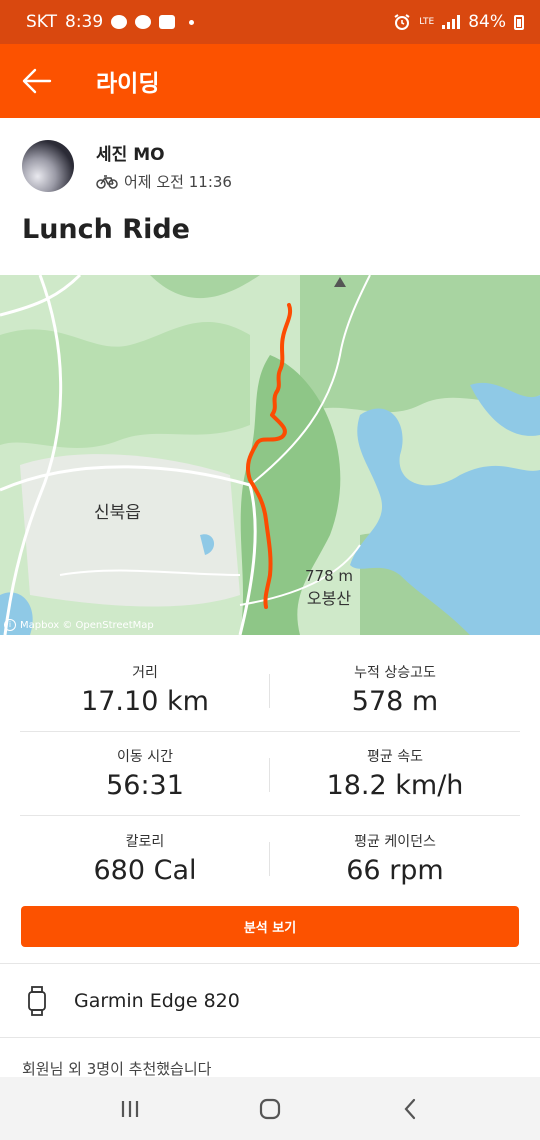  What do you see at coordinates (42, 22) in the screenshot?
I see `carrier: SKT` at bounding box center [42, 22].